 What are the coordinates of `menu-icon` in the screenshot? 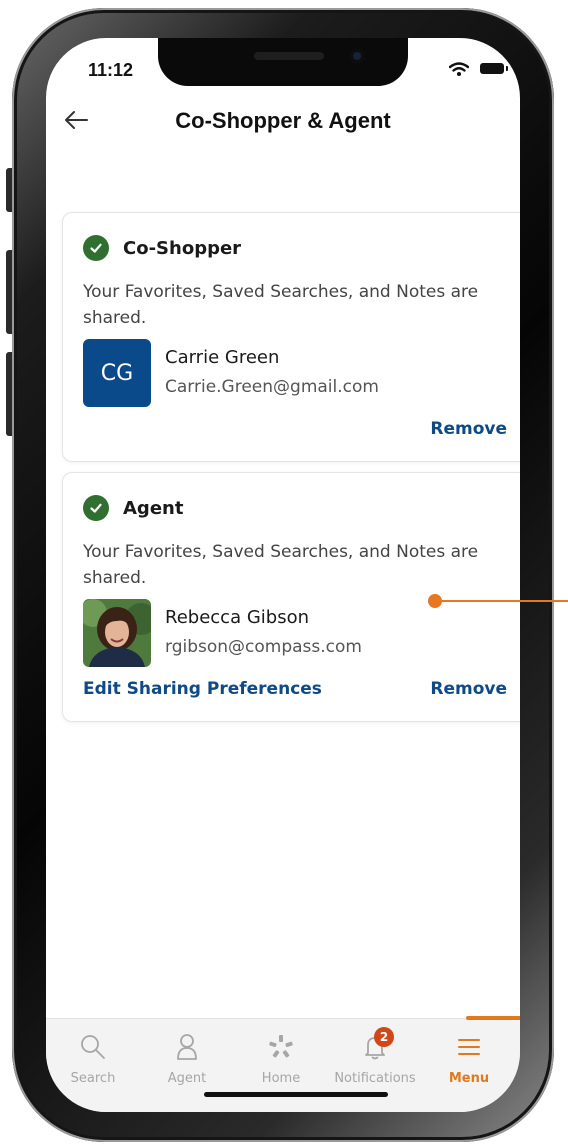 It's located at (469, 1047).